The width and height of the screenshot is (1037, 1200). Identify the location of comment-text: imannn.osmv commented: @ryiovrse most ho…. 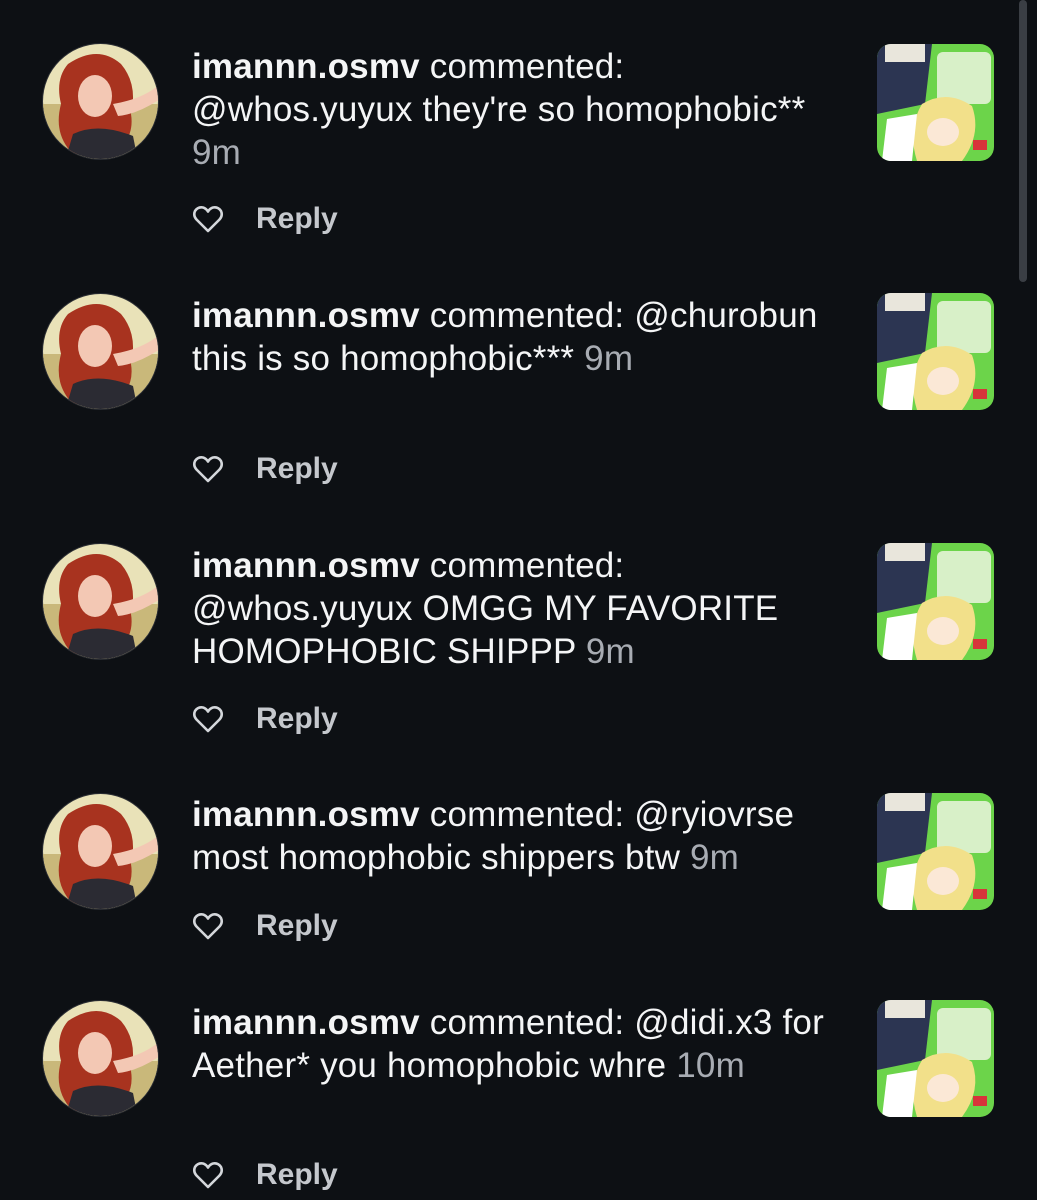
(519, 836).